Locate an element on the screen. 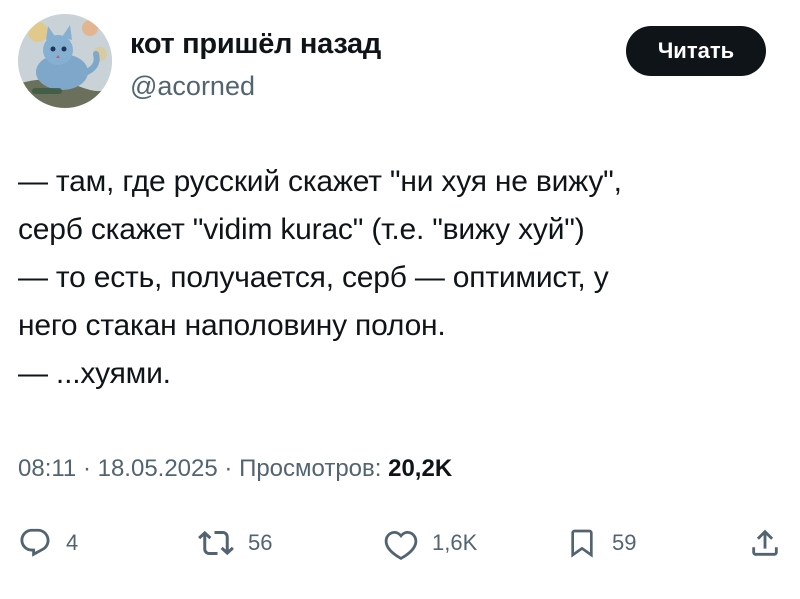 The height and width of the screenshot is (599, 800). cat-avatar-icon is located at coordinates (65, 61).